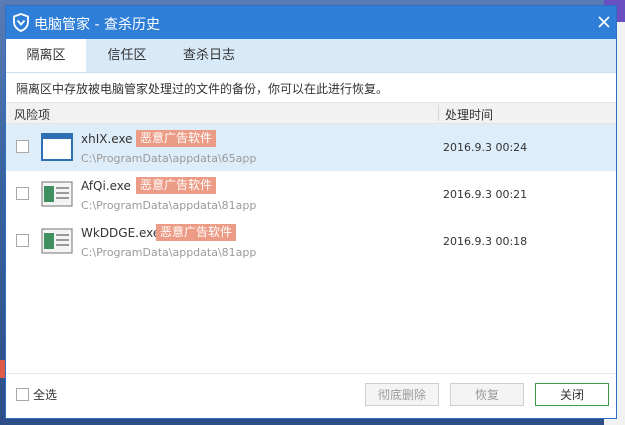 This screenshot has width=625, height=425. Describe the element at coordinates (485, 194) in the screenshot. I see `process-time: 2016.9.3 00:21` at that location.